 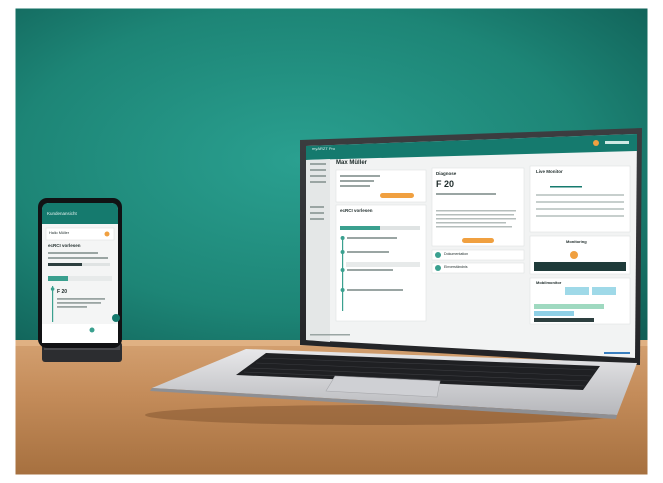 What do you see at coordinates (116, 318) in the screenshot?
I see `phone-fab-icon` at bounding box center [116, 318].